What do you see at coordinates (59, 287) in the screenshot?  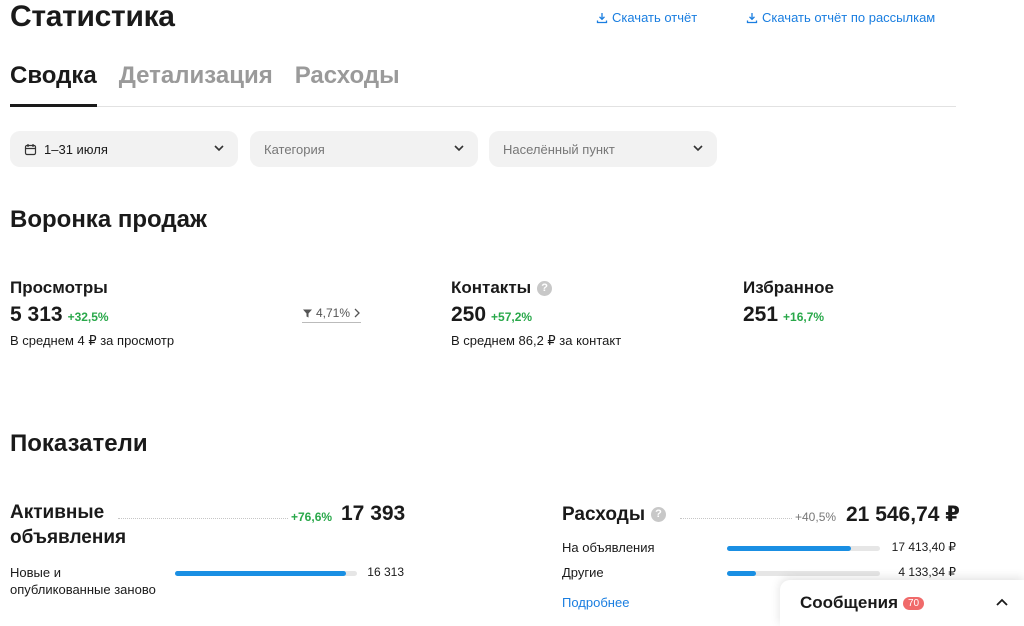 I see `views-label: Просмотры` at bounding box center [59, 287].